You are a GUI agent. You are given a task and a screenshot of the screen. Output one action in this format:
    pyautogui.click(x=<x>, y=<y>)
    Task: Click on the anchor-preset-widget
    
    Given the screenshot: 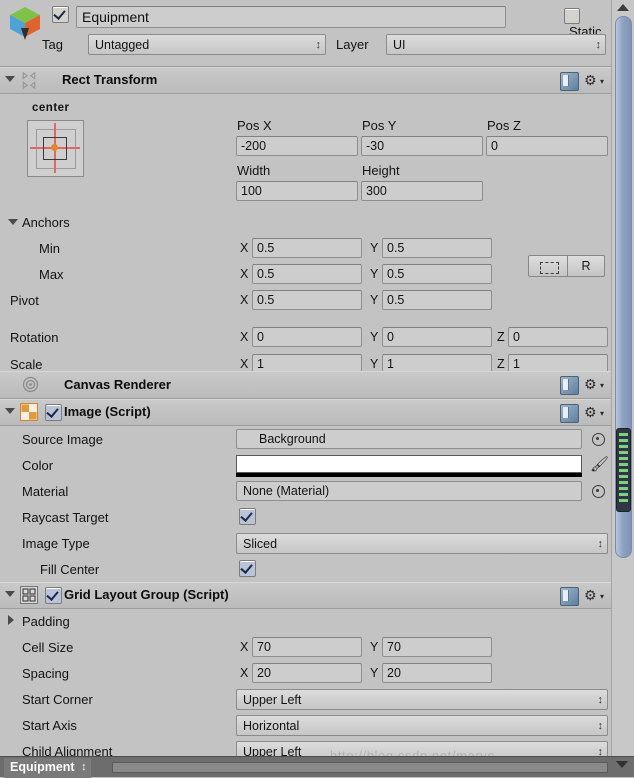 What is the action you would take?
    pyautogui.click(x=55, y=148)
    